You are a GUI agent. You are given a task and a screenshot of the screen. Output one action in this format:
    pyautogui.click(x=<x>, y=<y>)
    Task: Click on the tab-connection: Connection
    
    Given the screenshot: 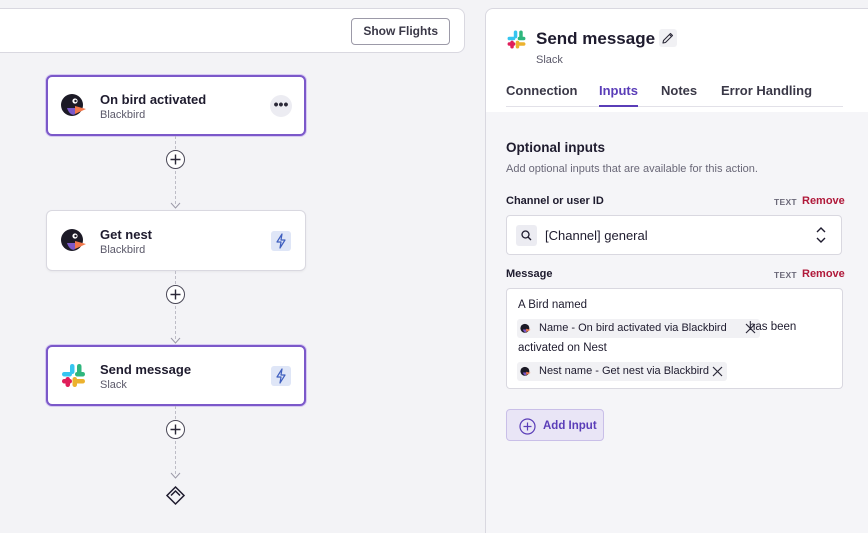 What is the action you would take?
    pyautogui.click(x=542, y=95)
    